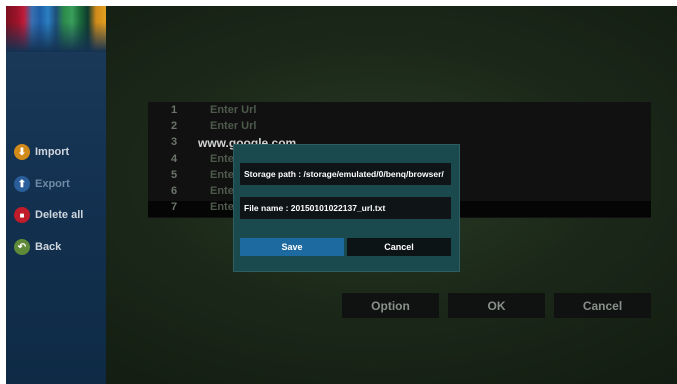 This screenshot has height=384, width=677. I want to click on import-button: ⬇ Import, so click(41, 152).